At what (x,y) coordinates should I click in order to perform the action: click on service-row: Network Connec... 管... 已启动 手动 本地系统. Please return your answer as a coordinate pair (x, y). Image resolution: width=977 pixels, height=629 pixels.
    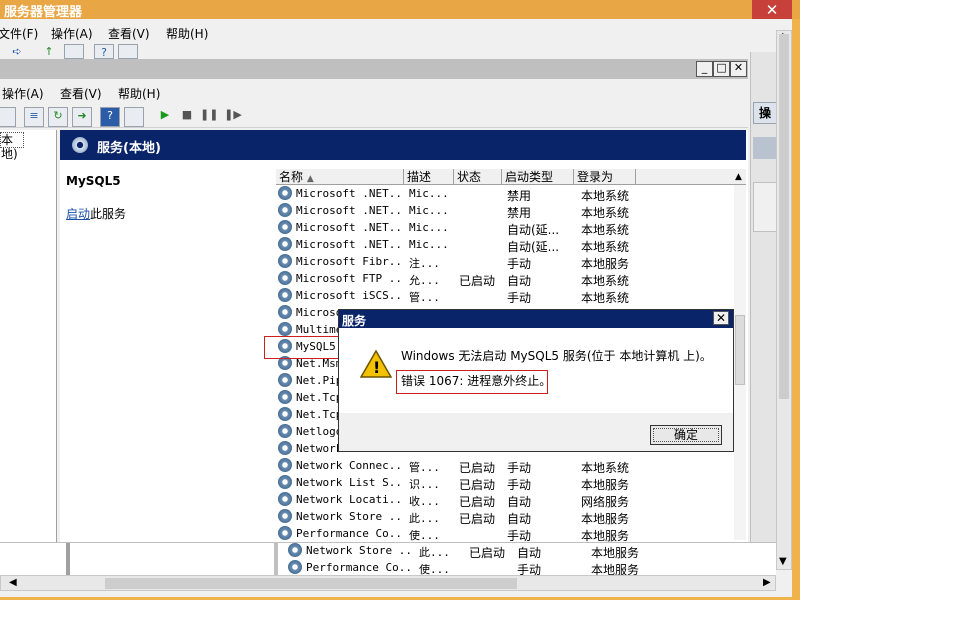
    Looking at the image, I should click on (506, 466).